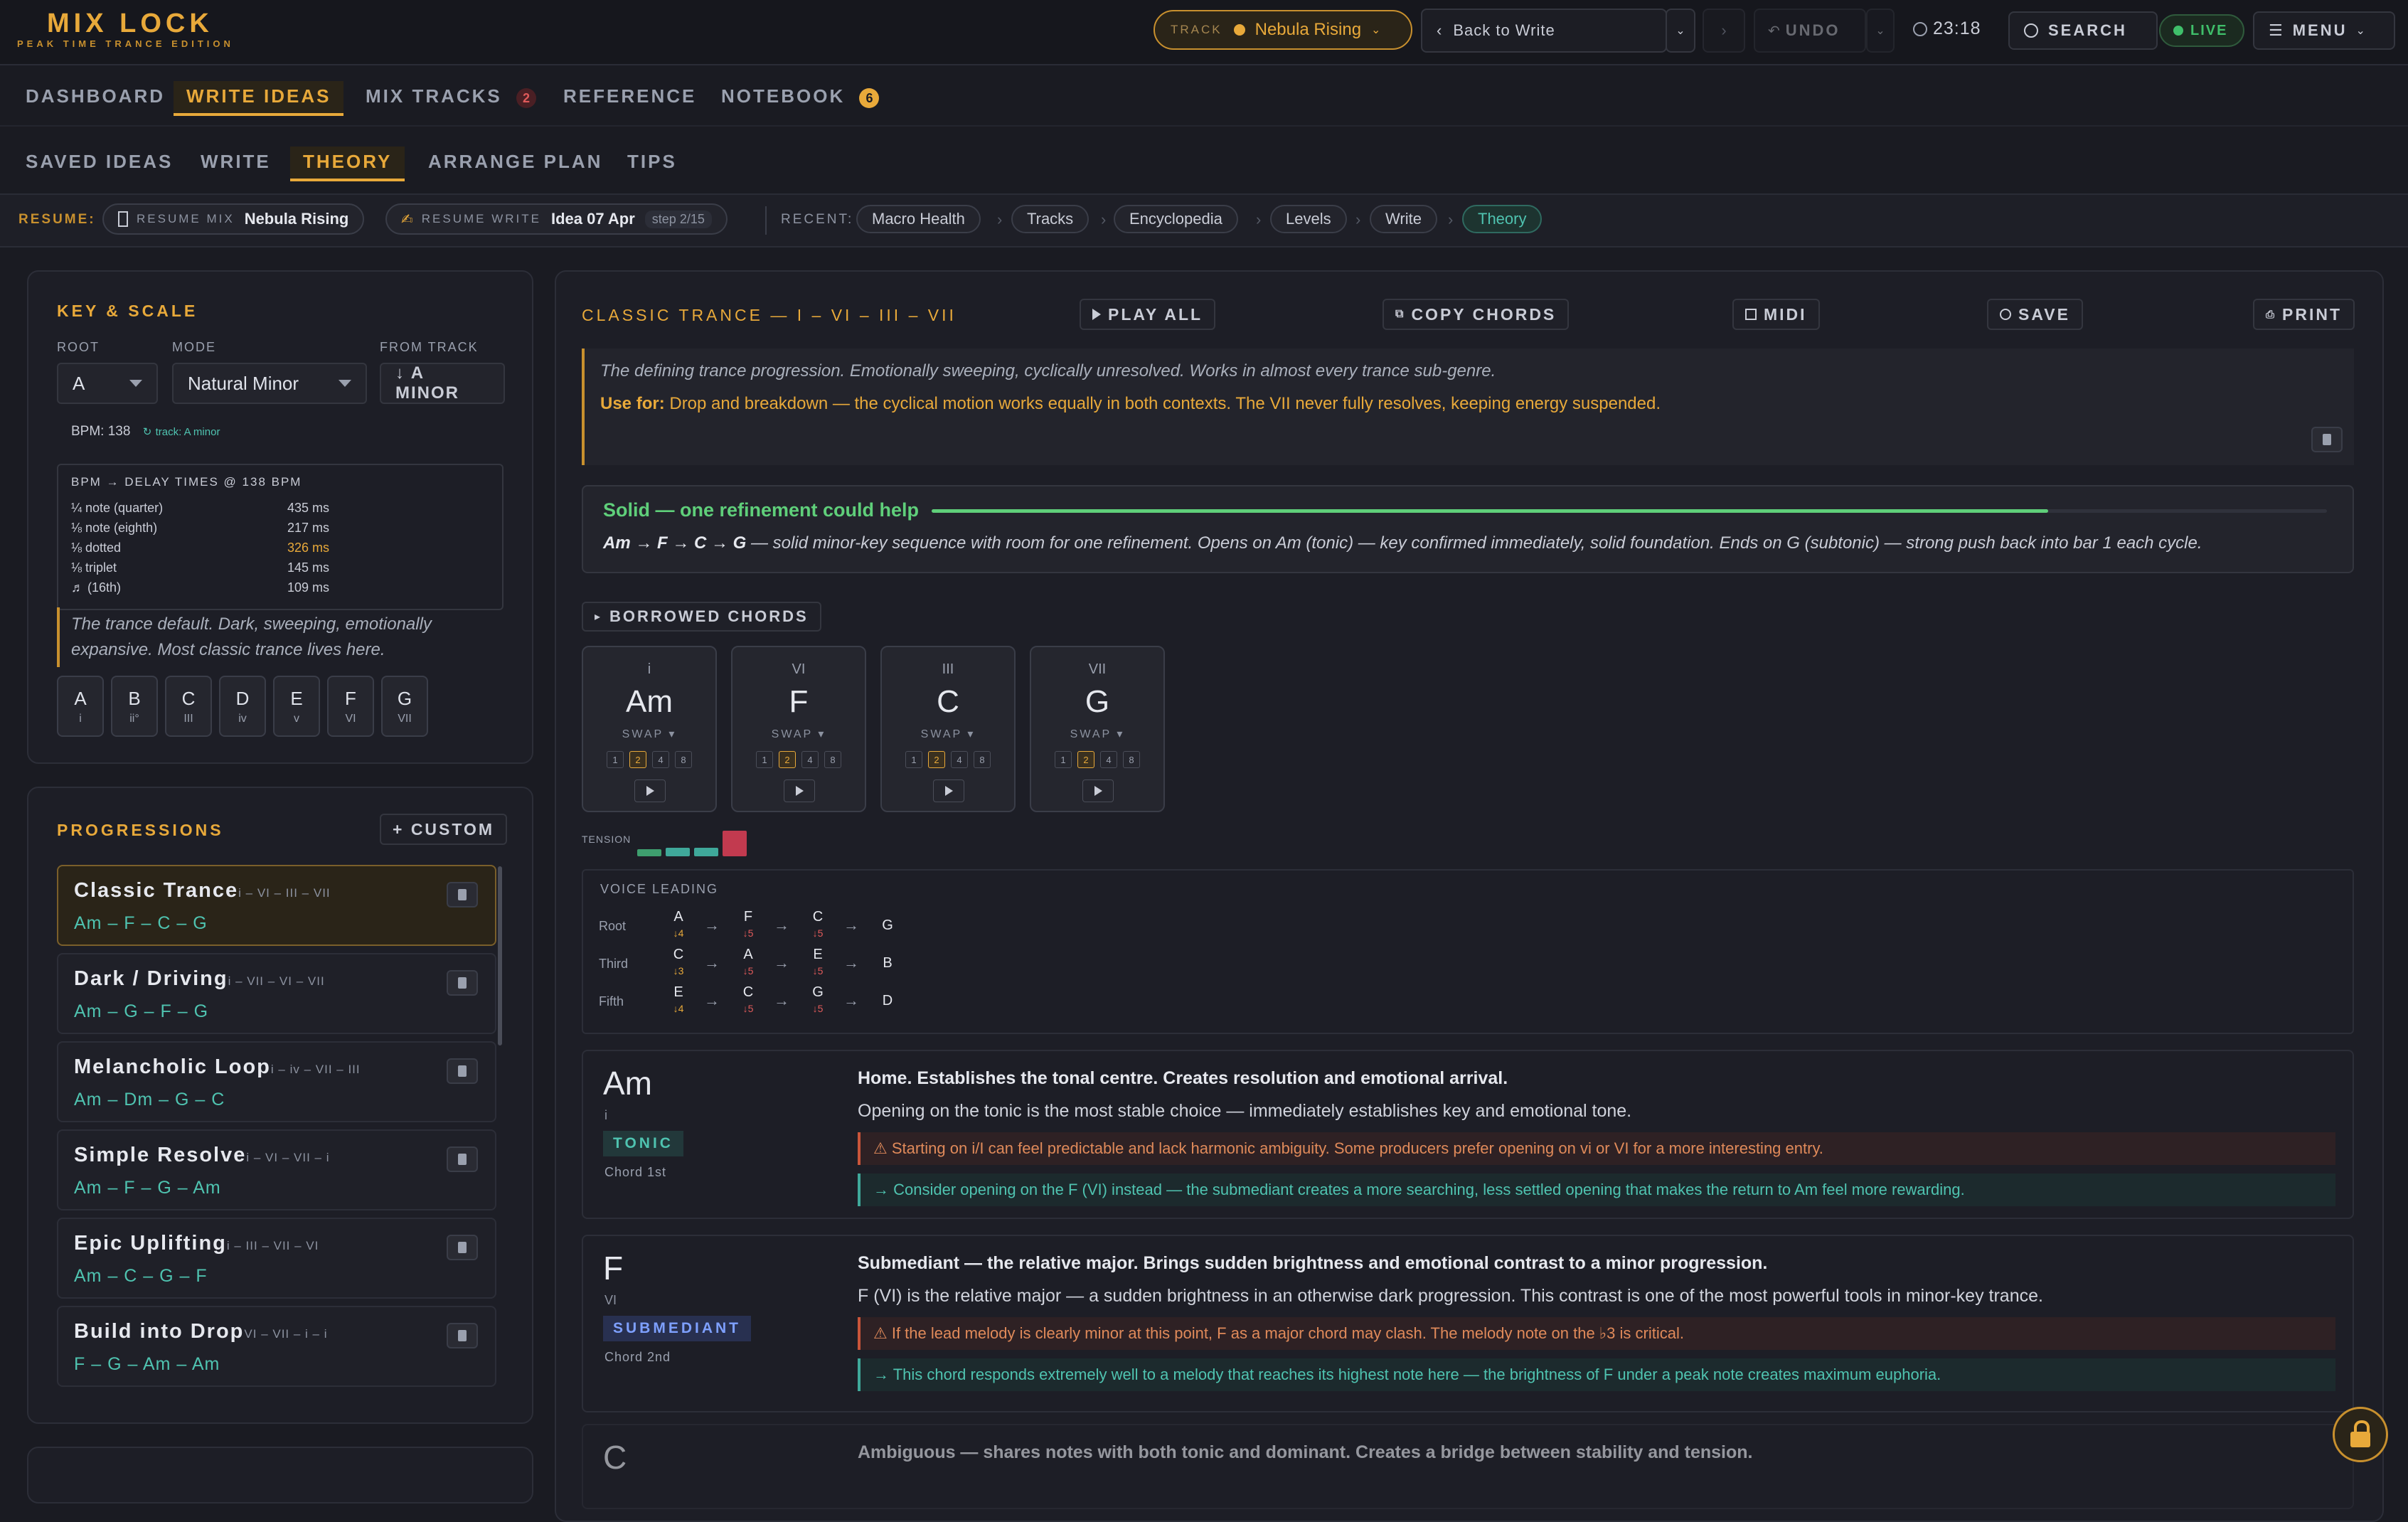 The height and width of the screenshot is (1522, 2408). Describe the element at coordinates (818, 933) in the screenshot. I see `voice-interval: ↓5` at that location.